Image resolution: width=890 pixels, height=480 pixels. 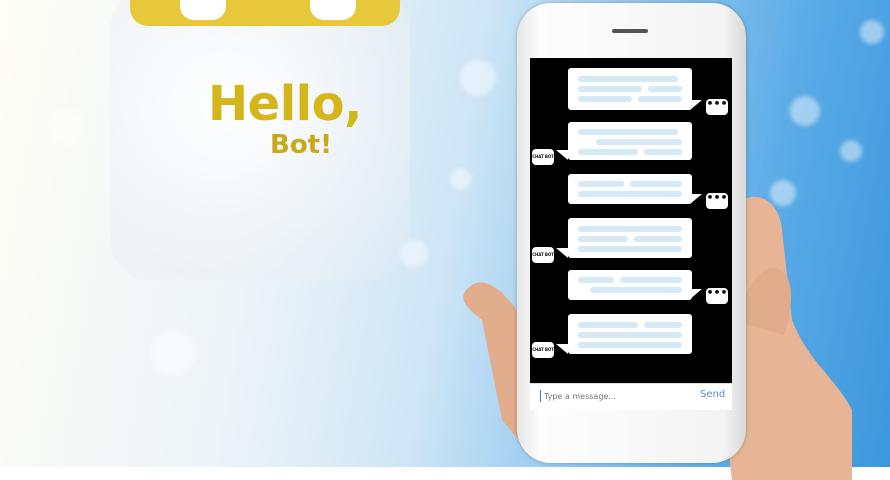 What do you see at coordinates (285, 104) in the screenshot?
I see `headline-greeting: Hello,` at bounding box center [285, 104].